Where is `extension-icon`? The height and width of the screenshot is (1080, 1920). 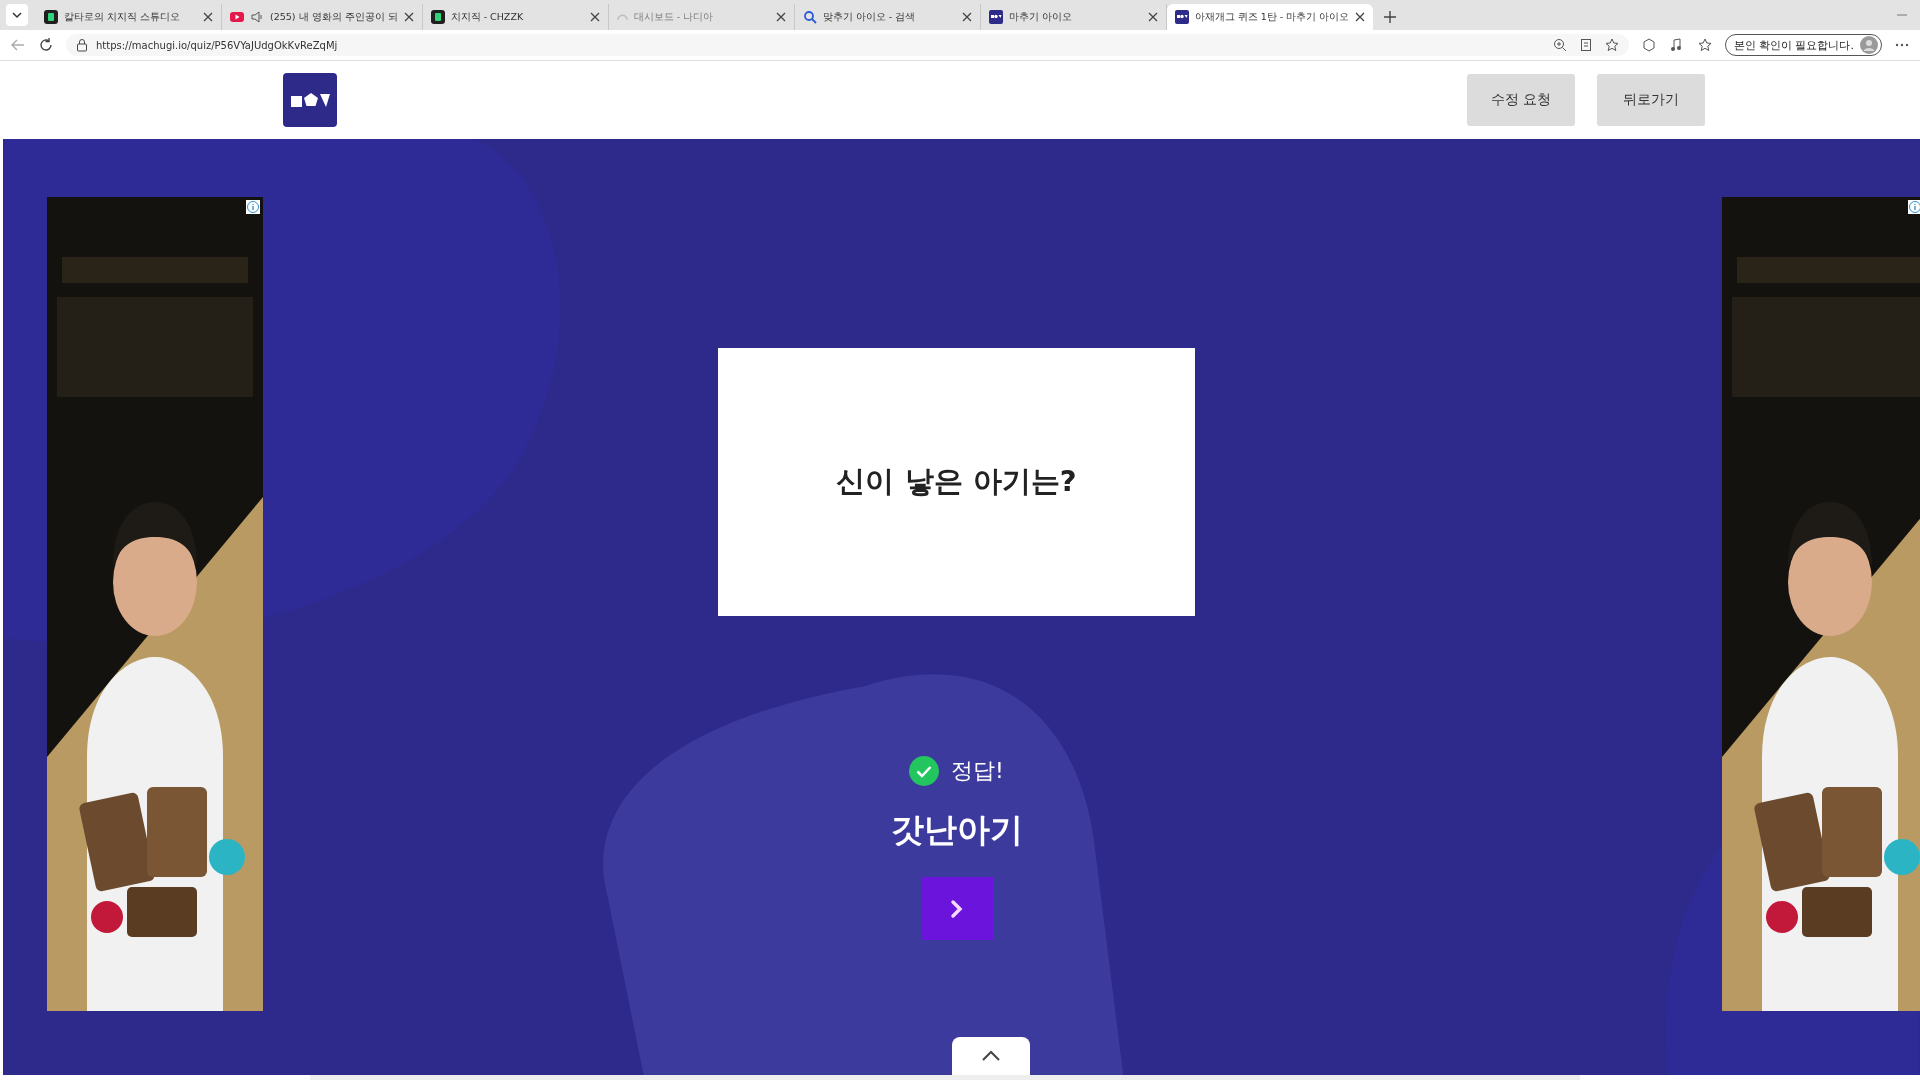 extension-icon is located at coordinates (1648, 45).